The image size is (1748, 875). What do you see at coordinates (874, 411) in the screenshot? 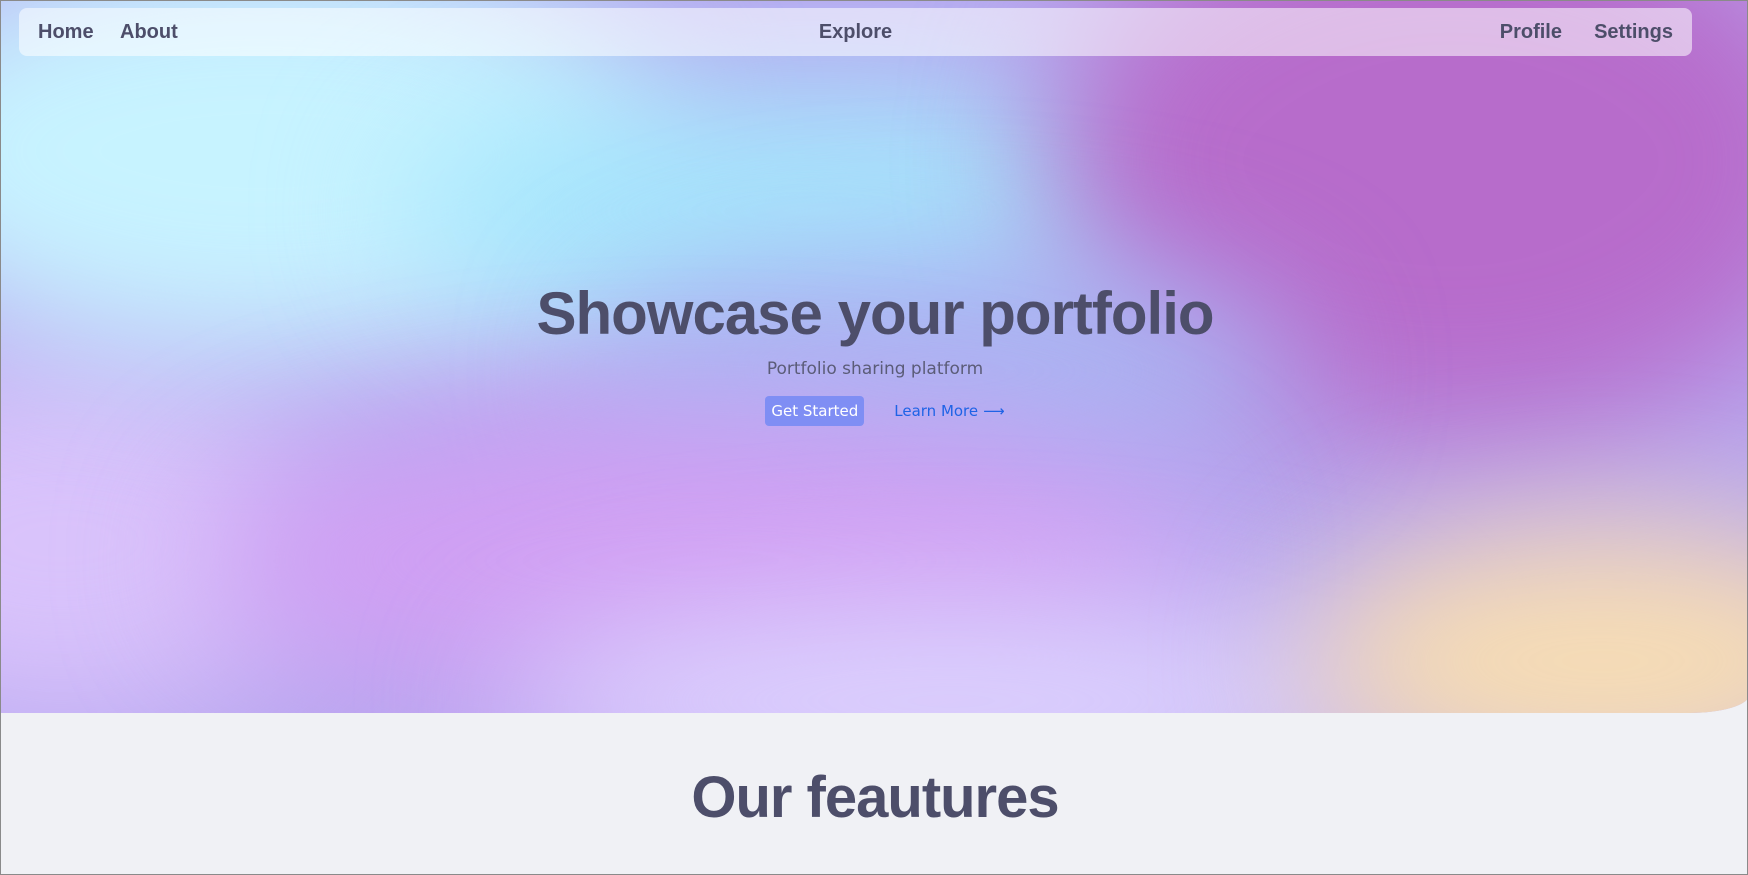
I see `hero-actions: Get Started Learn More ⟶` at bounding box center [874, 411].